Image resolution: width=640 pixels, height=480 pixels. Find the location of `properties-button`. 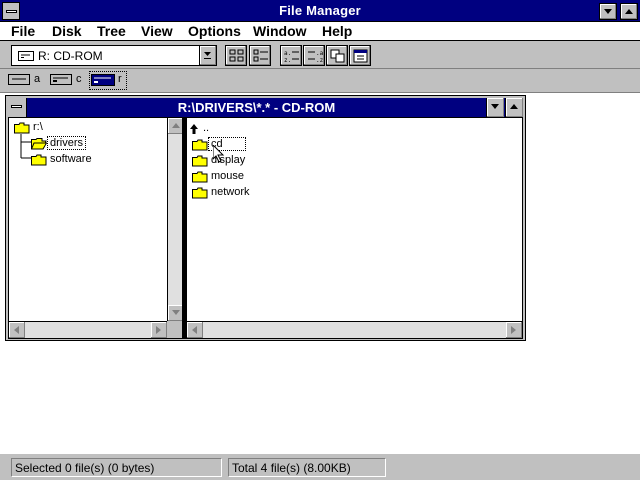

properties-button is located at coordinates (360, 55).